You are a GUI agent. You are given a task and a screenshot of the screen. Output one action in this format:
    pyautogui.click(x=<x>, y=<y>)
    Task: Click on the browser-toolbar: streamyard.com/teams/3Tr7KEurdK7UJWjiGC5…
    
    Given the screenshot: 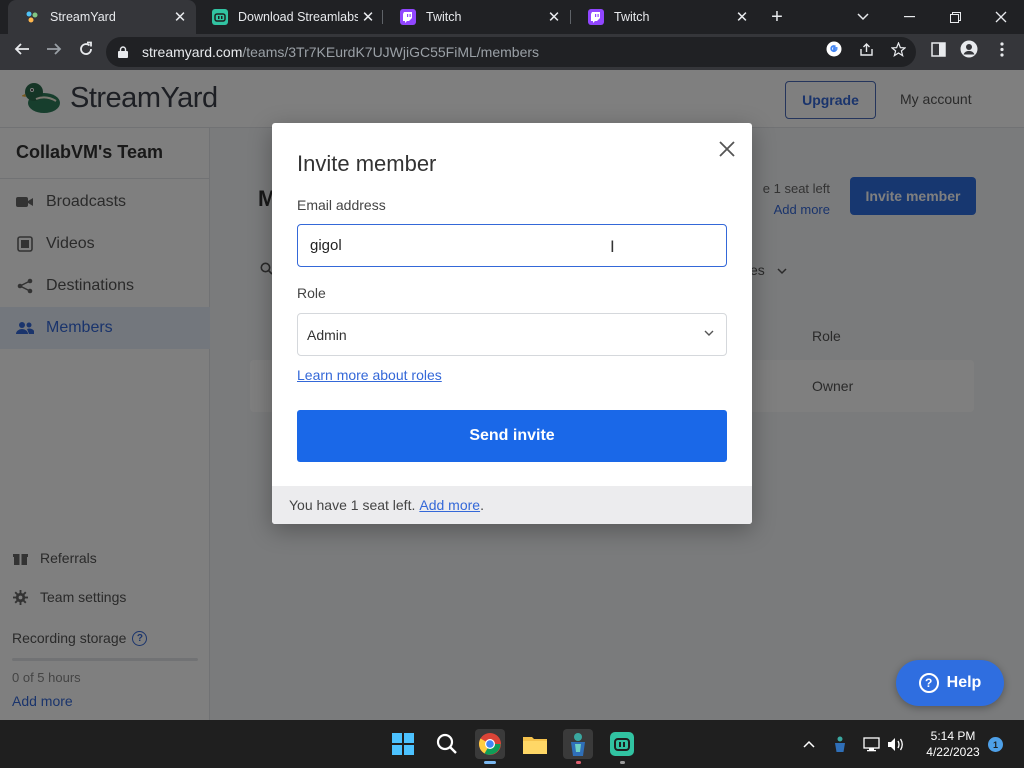 What is the action you would take?
    pyautogui.click(x=512, y=52)
    